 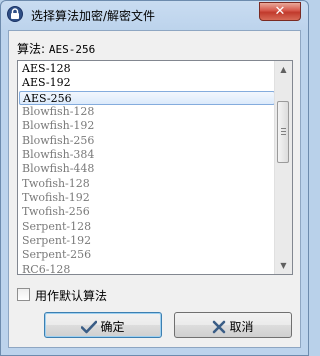 What do you see at coordinates (147, 112) in the screenshot?
I see `list-item: Blowfish-128` at bounding box center [147, 112].